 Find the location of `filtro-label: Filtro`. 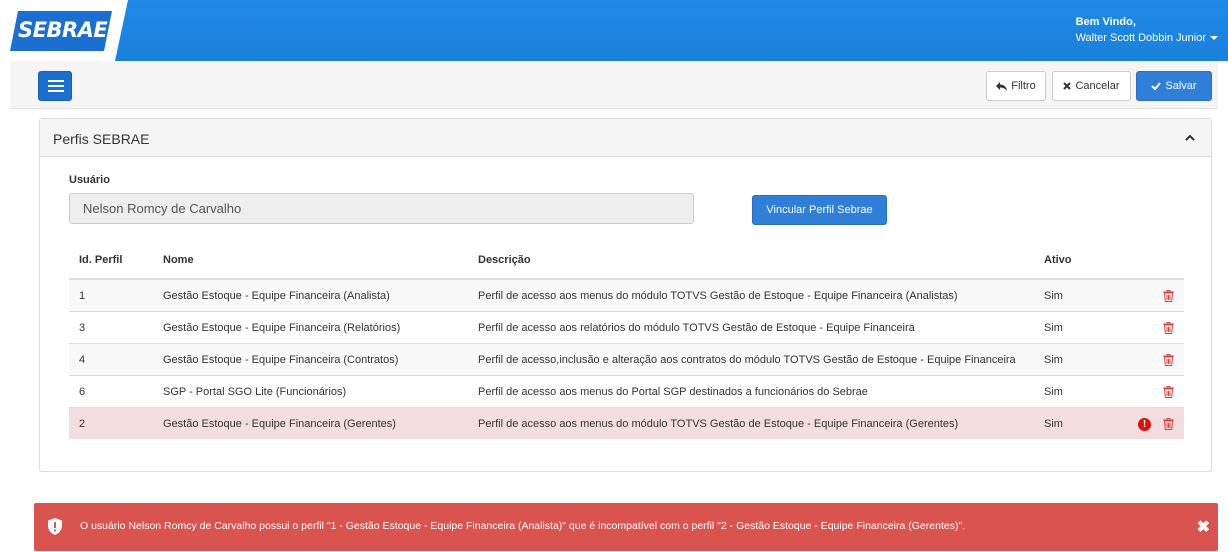

filtro-label: Filtro is located at coordinates (1023, 86).